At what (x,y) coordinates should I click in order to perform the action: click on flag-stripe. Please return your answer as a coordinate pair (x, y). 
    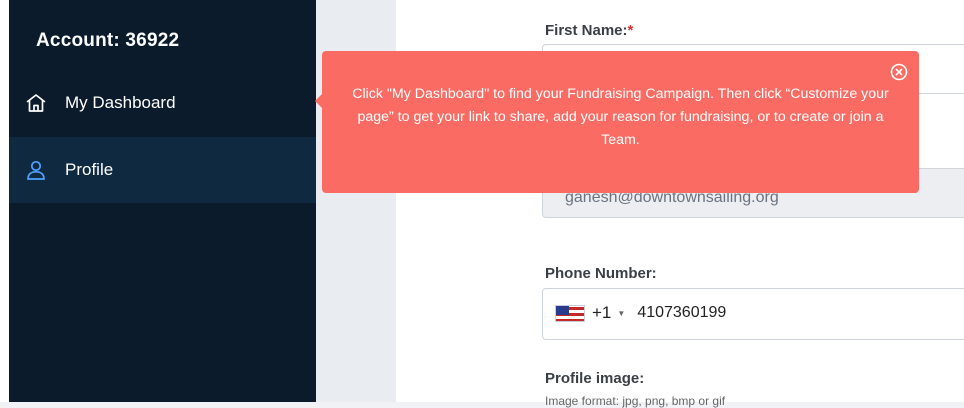
    Looking at the image, I should click on (570, 319).